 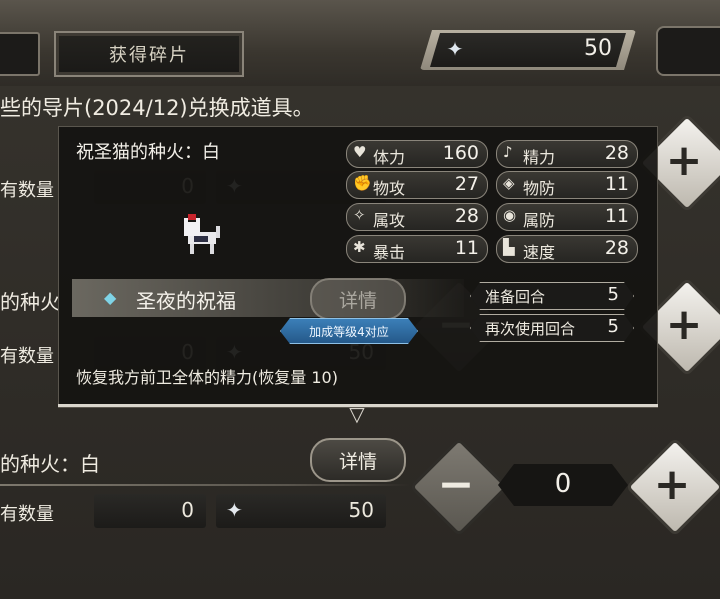 What do you see at coordinates (27, 514) in the screenshot?
I see `row3-hold-label: 有数量` at bounding box center [27, 514].